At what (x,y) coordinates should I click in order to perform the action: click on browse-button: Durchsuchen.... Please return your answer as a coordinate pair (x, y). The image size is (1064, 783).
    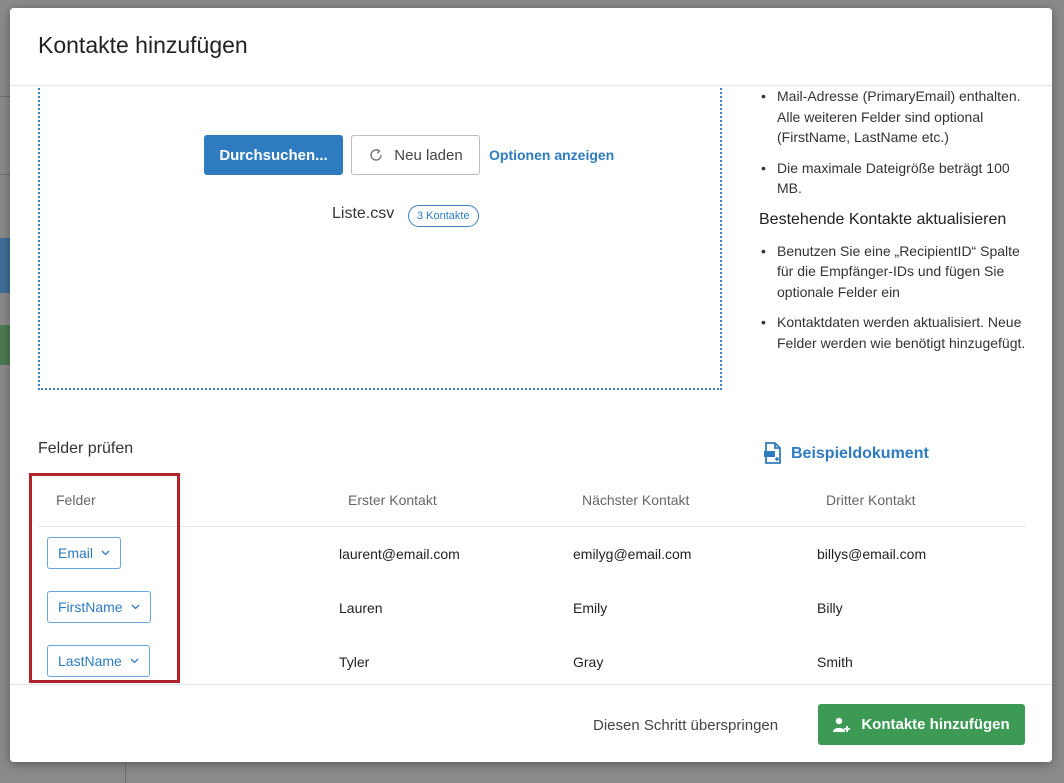
    Looking at the image, I should click on (273, 155).